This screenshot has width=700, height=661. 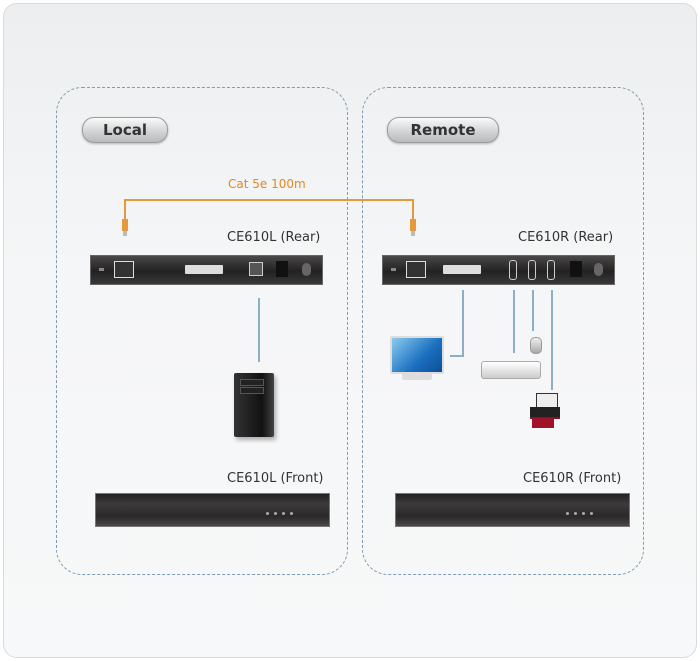 I want to click on mouse-wire, so click(x=533, y=310).